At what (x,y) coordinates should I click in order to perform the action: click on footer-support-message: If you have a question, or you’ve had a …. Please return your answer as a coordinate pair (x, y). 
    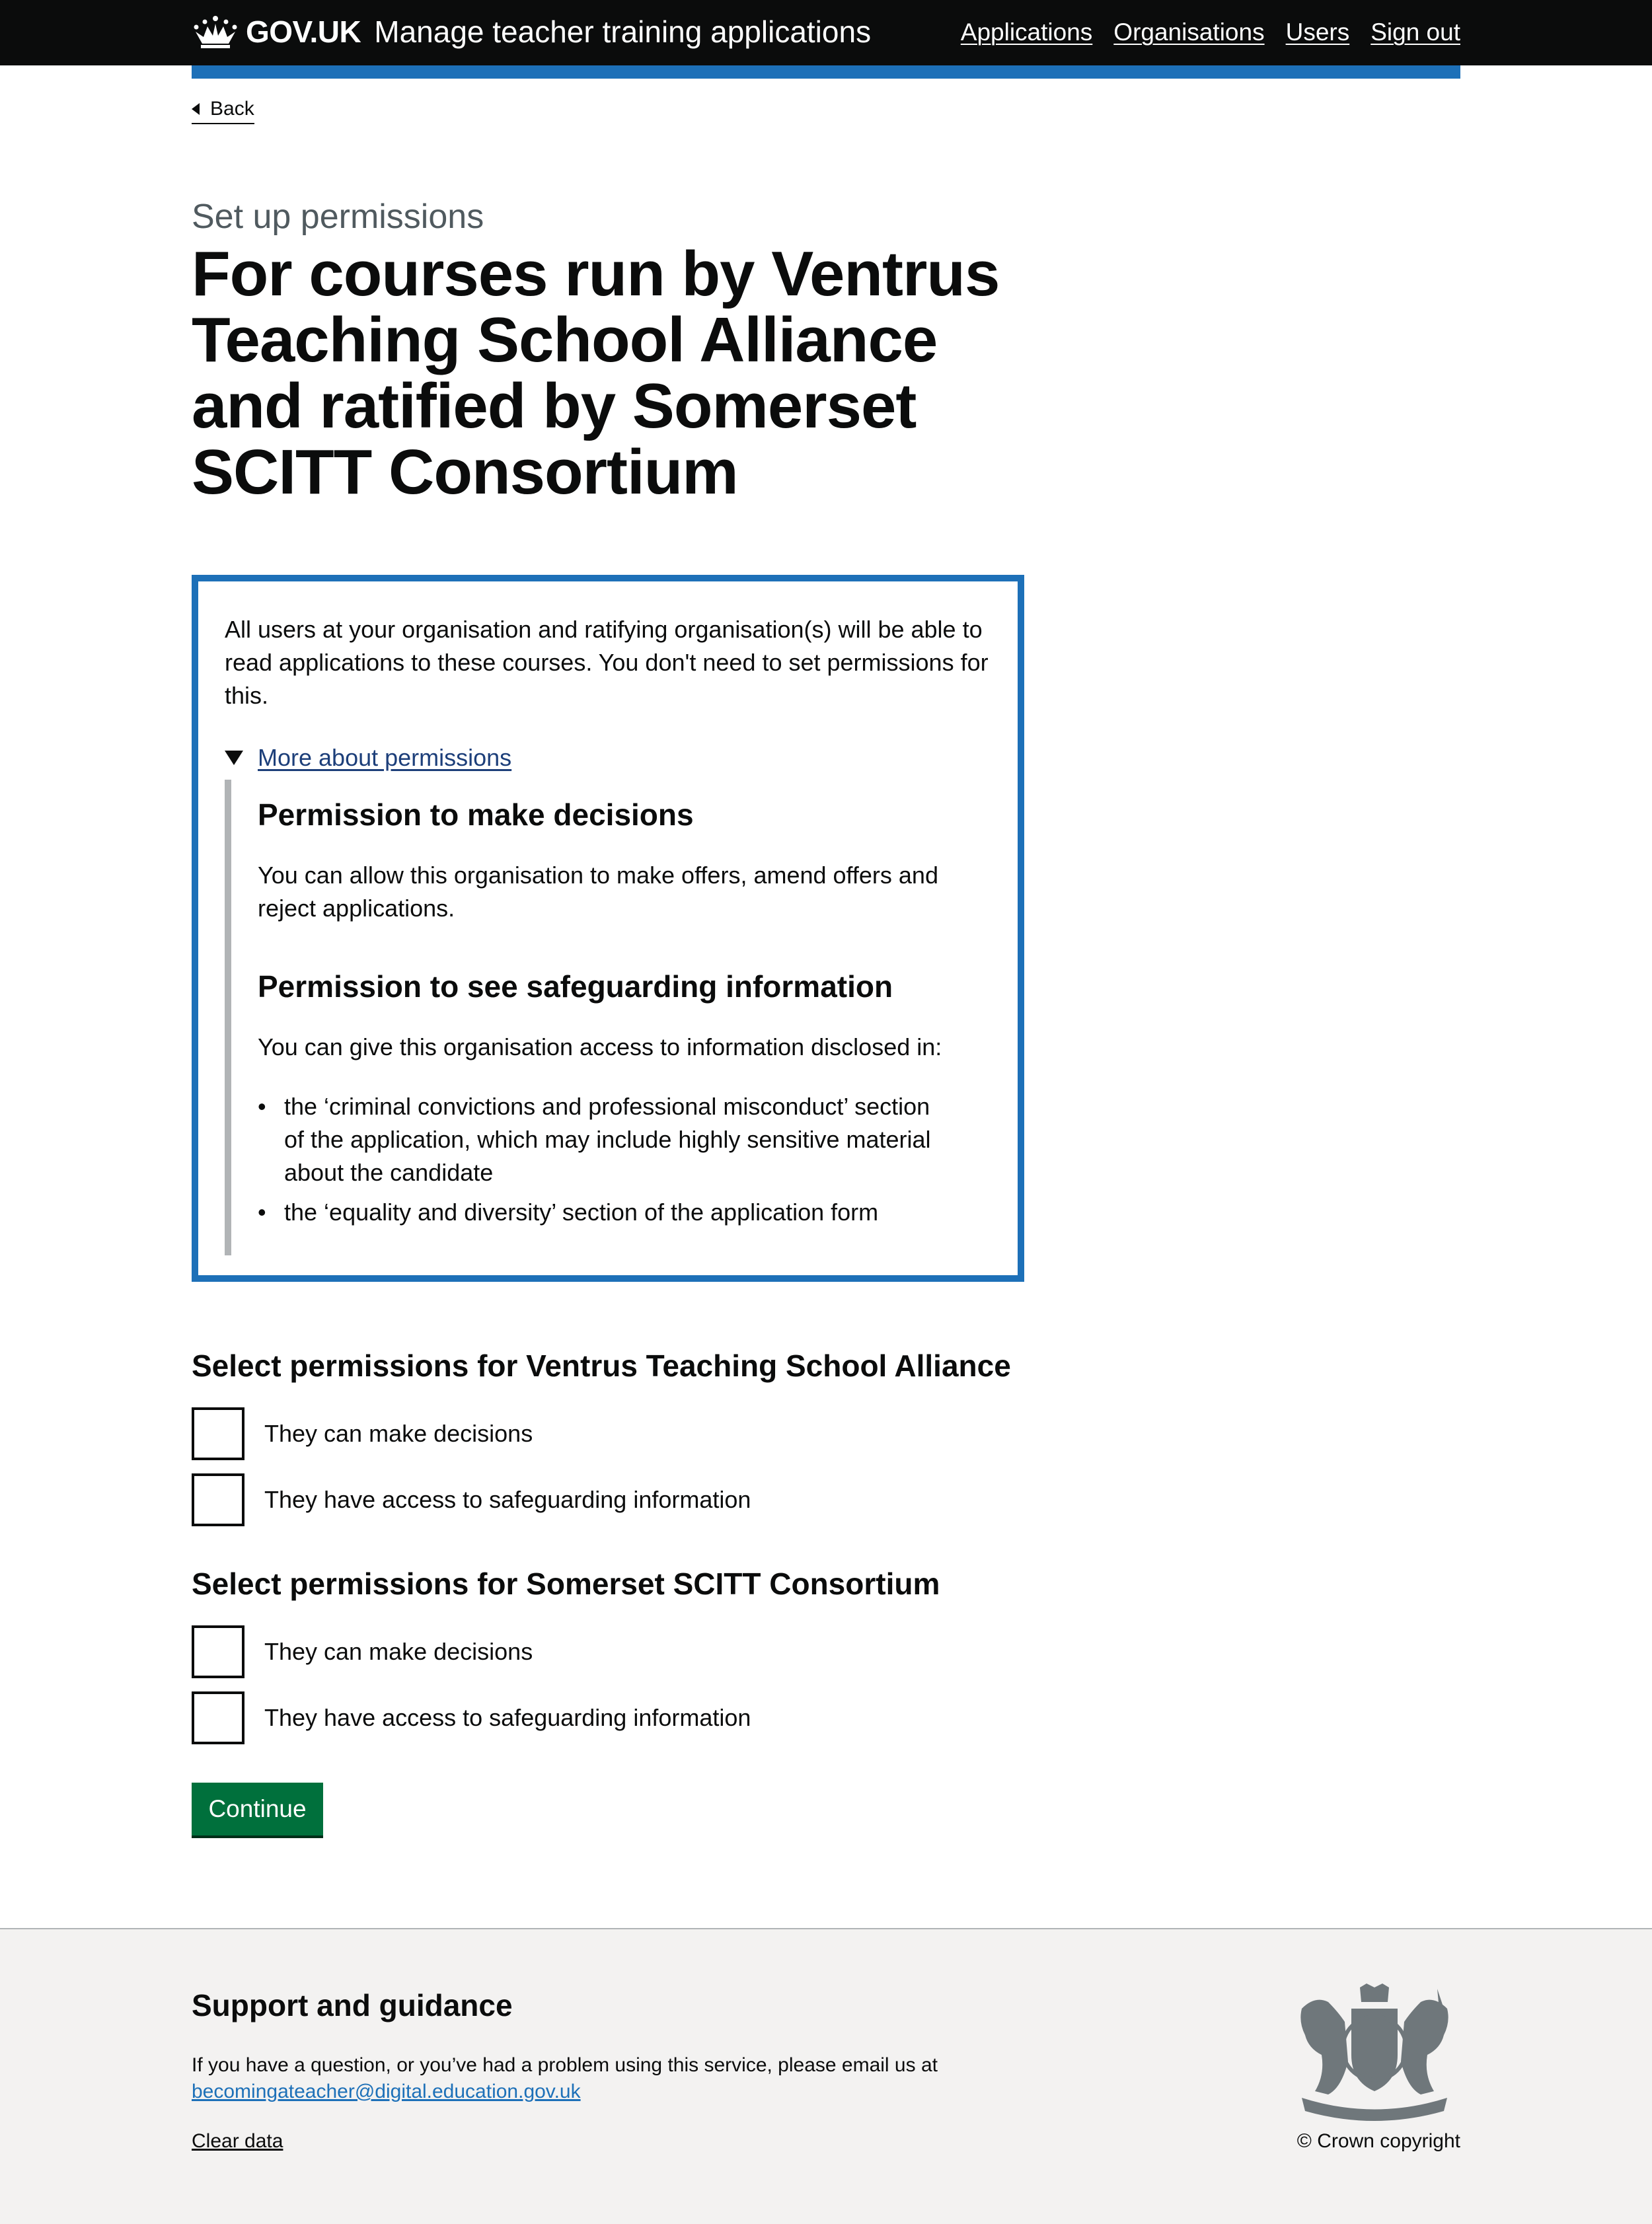
    Looking at the image, I should click on (565, 2065).